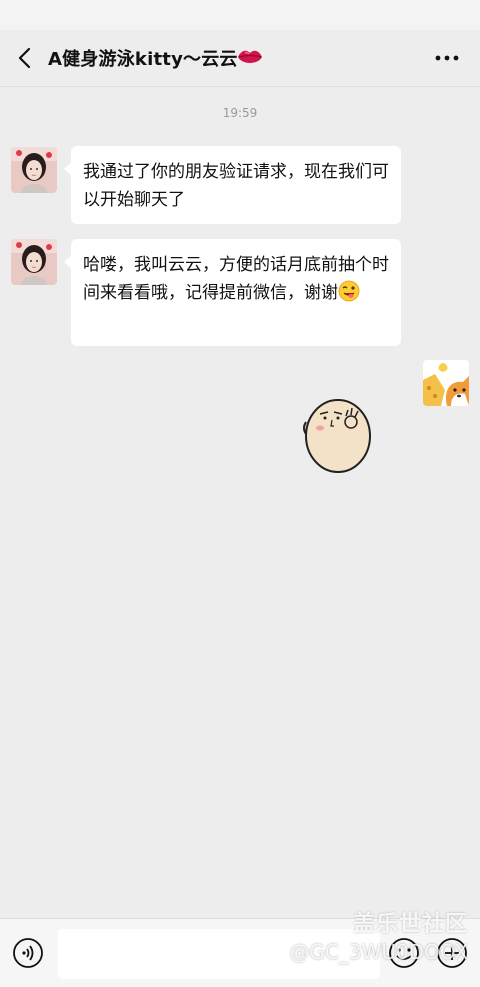  What do you see at coordinates (338, 433) in the screenshot?
I see `egg-ok-sticker` at bounding box center [338, 433].